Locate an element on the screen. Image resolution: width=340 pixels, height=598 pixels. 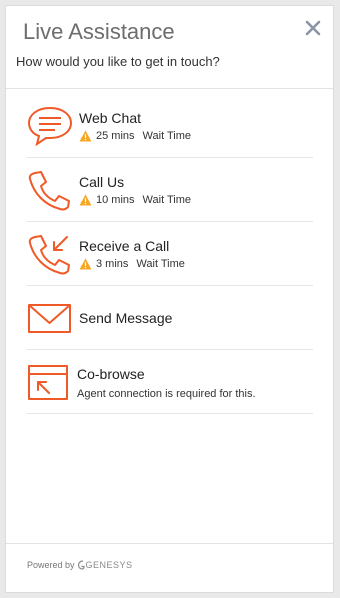
cobrowse-icon is located at coordinates (50, 382).